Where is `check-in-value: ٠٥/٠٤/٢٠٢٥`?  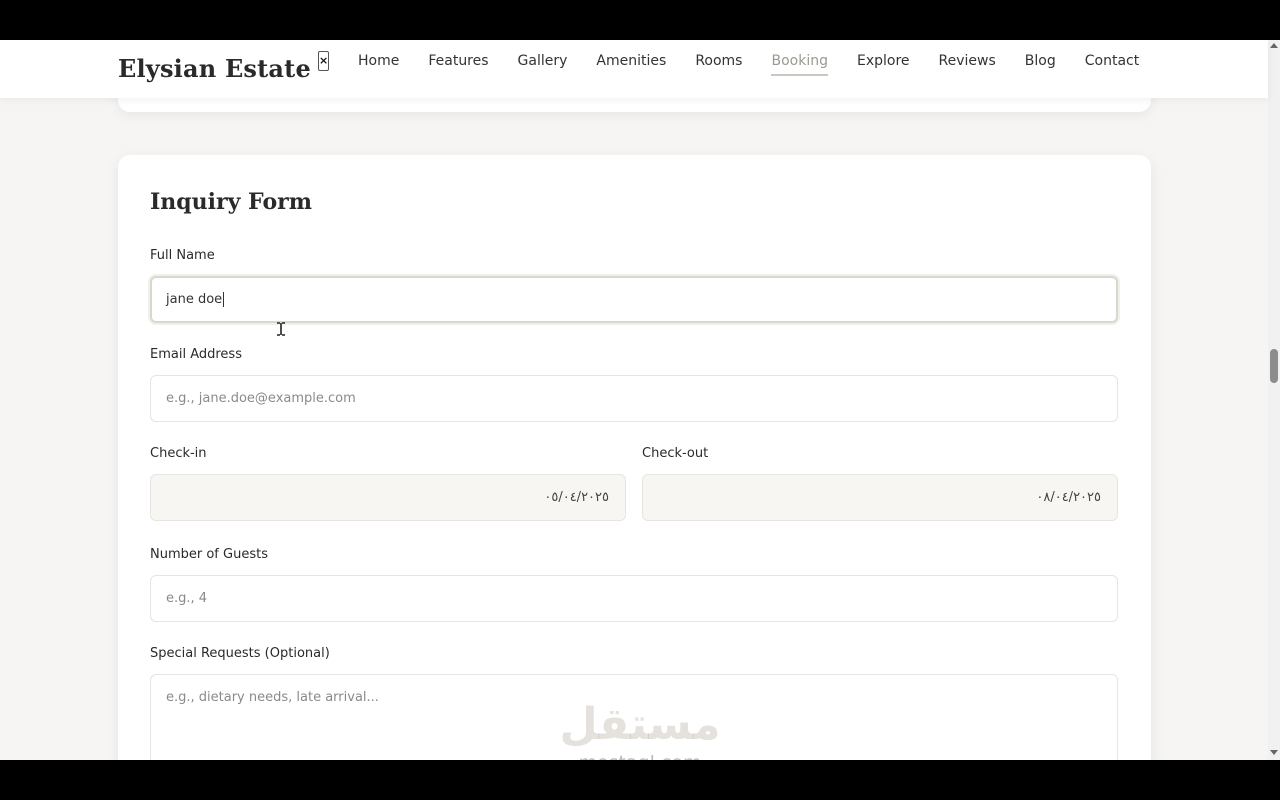 check-in-value: ٠٥/٠٤/٢٠٢٥ is located at coordinates (576, 497).